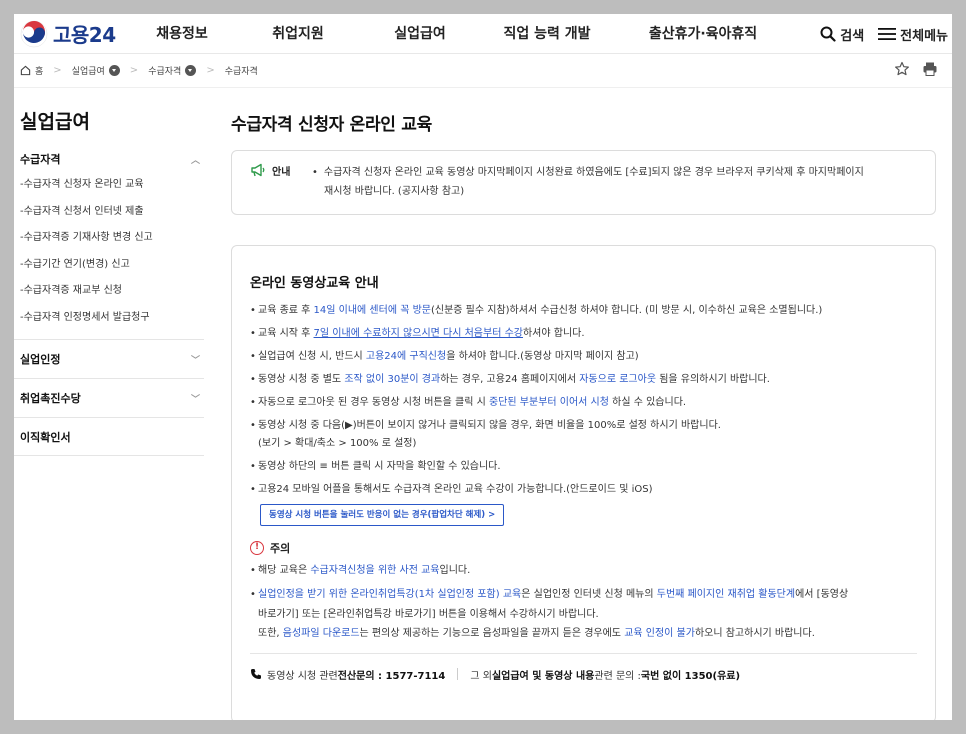 The image size is (966, 734). I want to click on list-item: 해당 교육은 수급자격신청을 위한 사전 교육입니다., so click(583, 571).